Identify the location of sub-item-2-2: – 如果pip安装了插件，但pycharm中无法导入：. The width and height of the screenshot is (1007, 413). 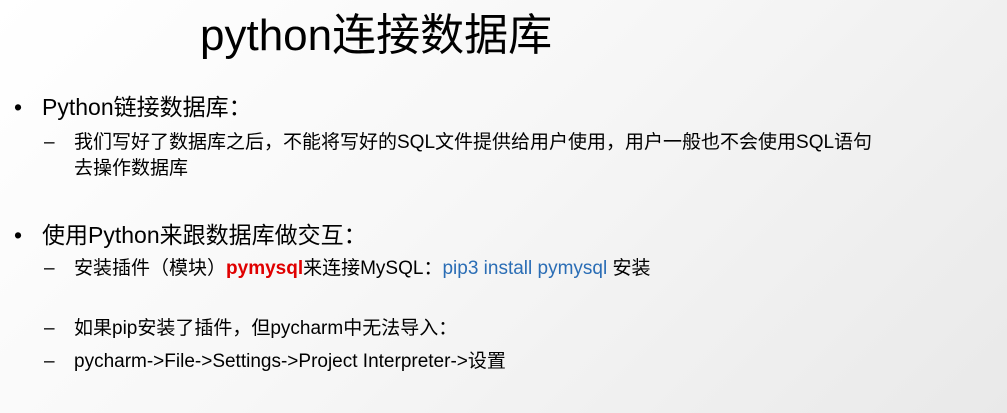
(250, 329).